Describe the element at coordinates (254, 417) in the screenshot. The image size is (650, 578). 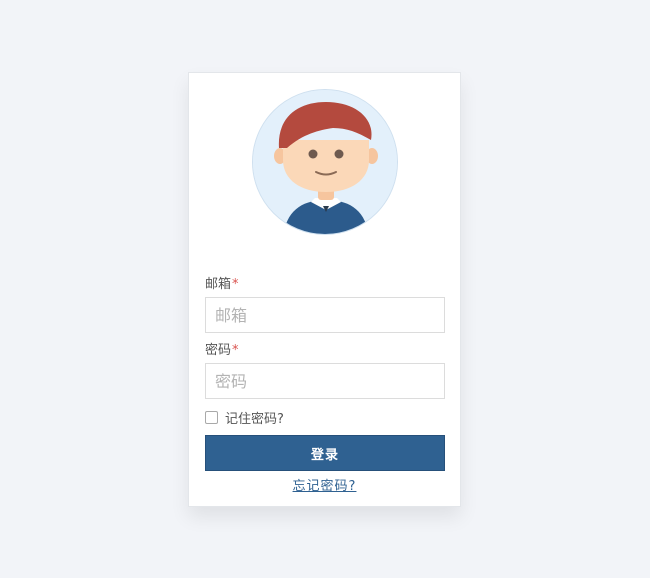
I see `remember-label: 记住密码?` at that location.